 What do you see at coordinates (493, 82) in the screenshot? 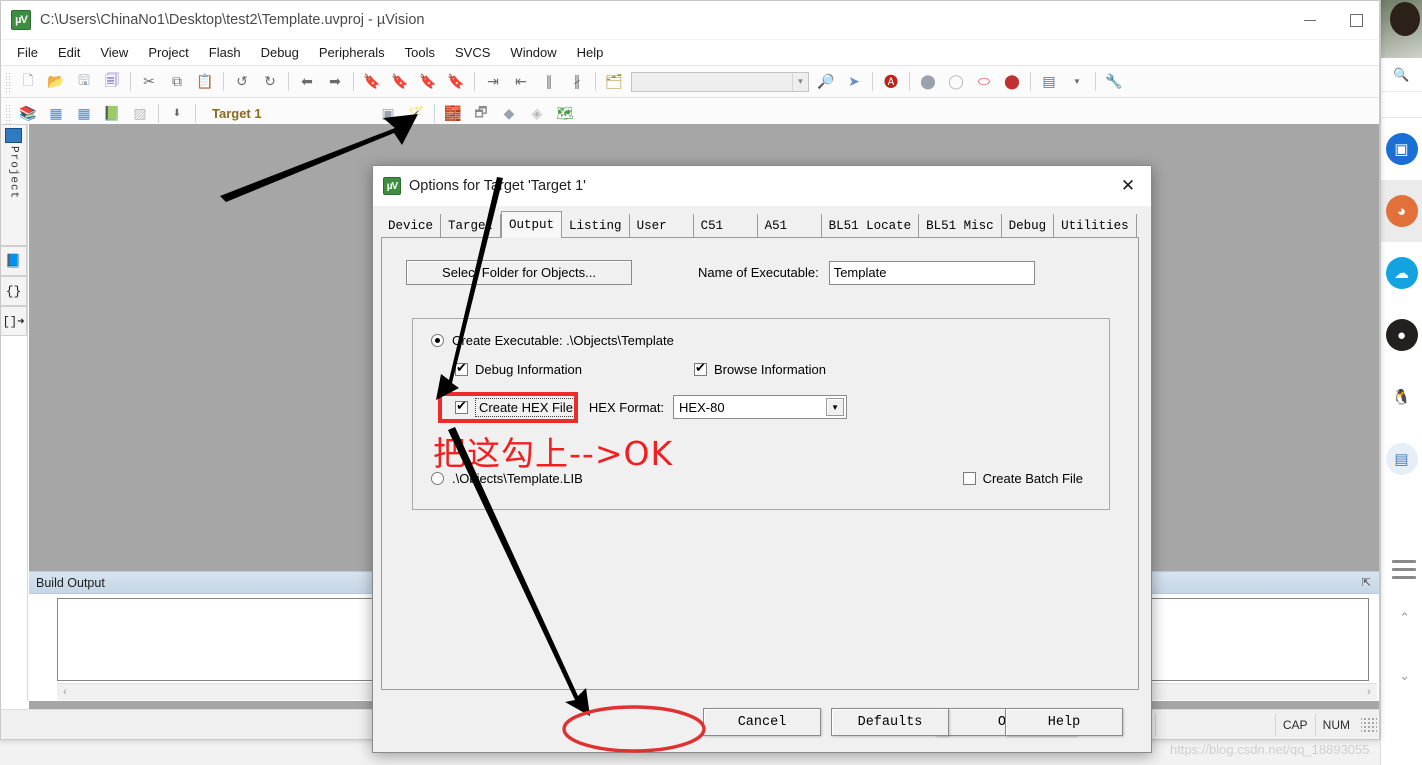
I see `indent-icon: ⇥` at bounding box center [493, 82].